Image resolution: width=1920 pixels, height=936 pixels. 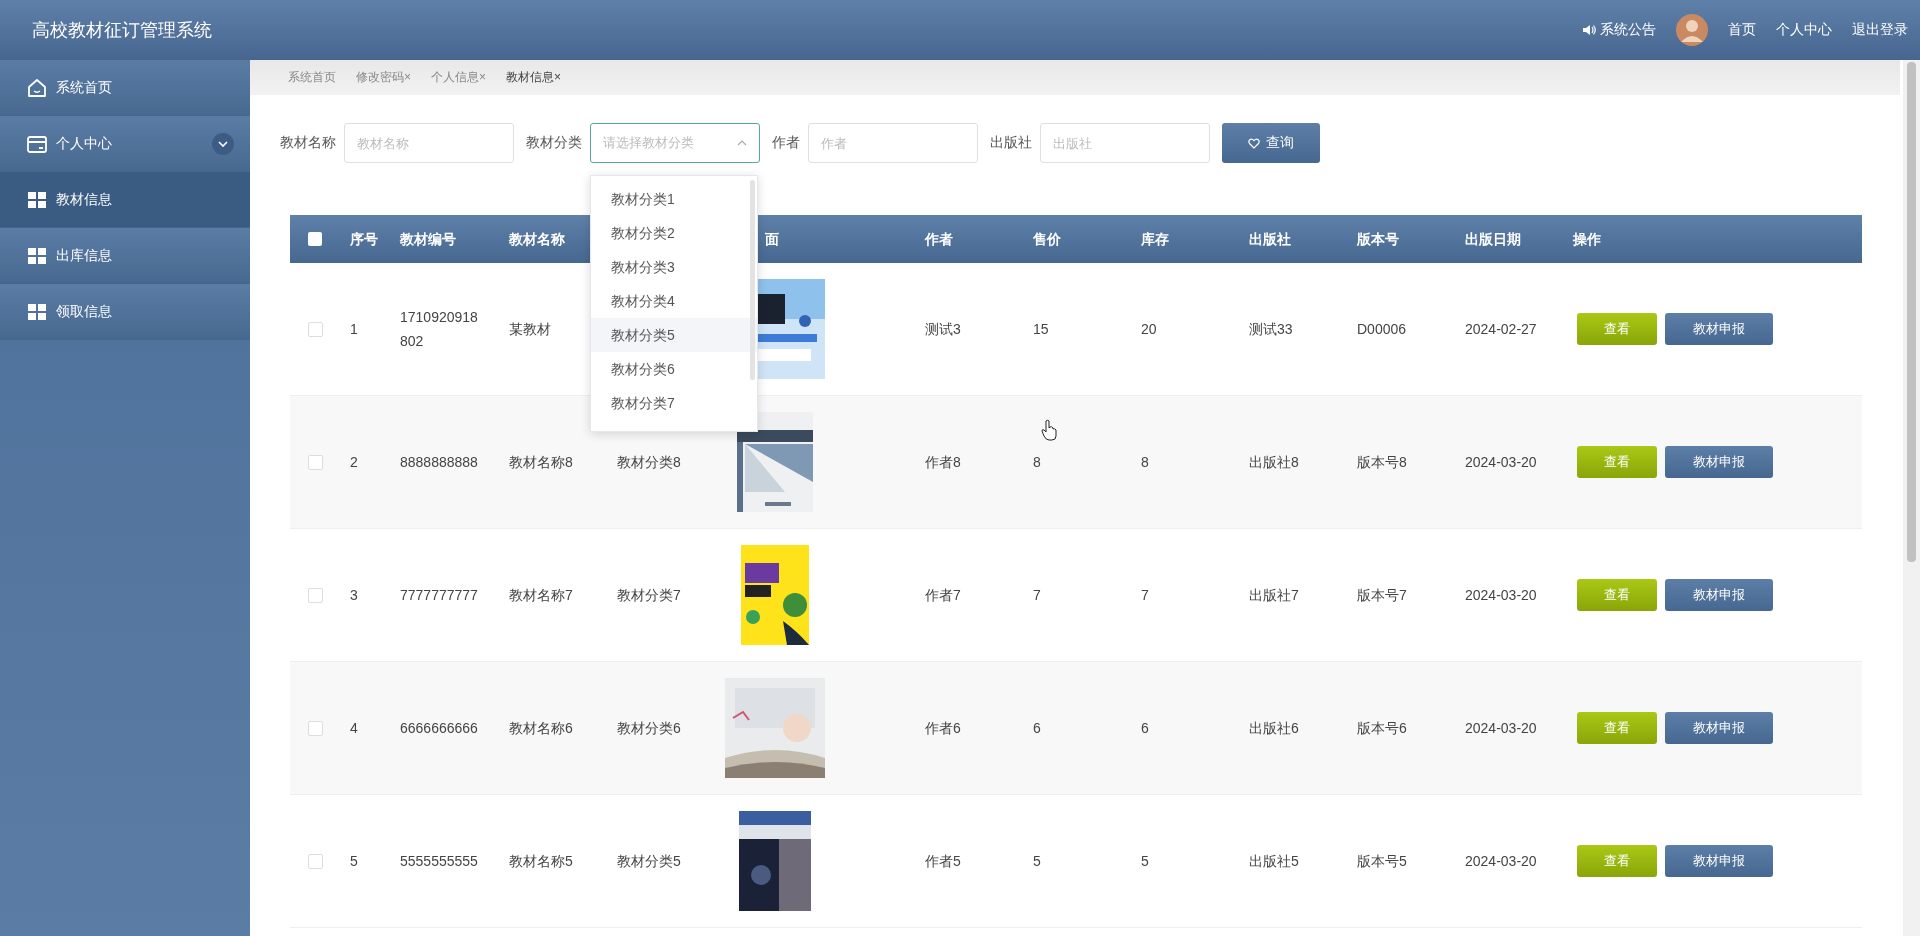 I want to click on nav-link: 首页, so click(x=1742, y=30).